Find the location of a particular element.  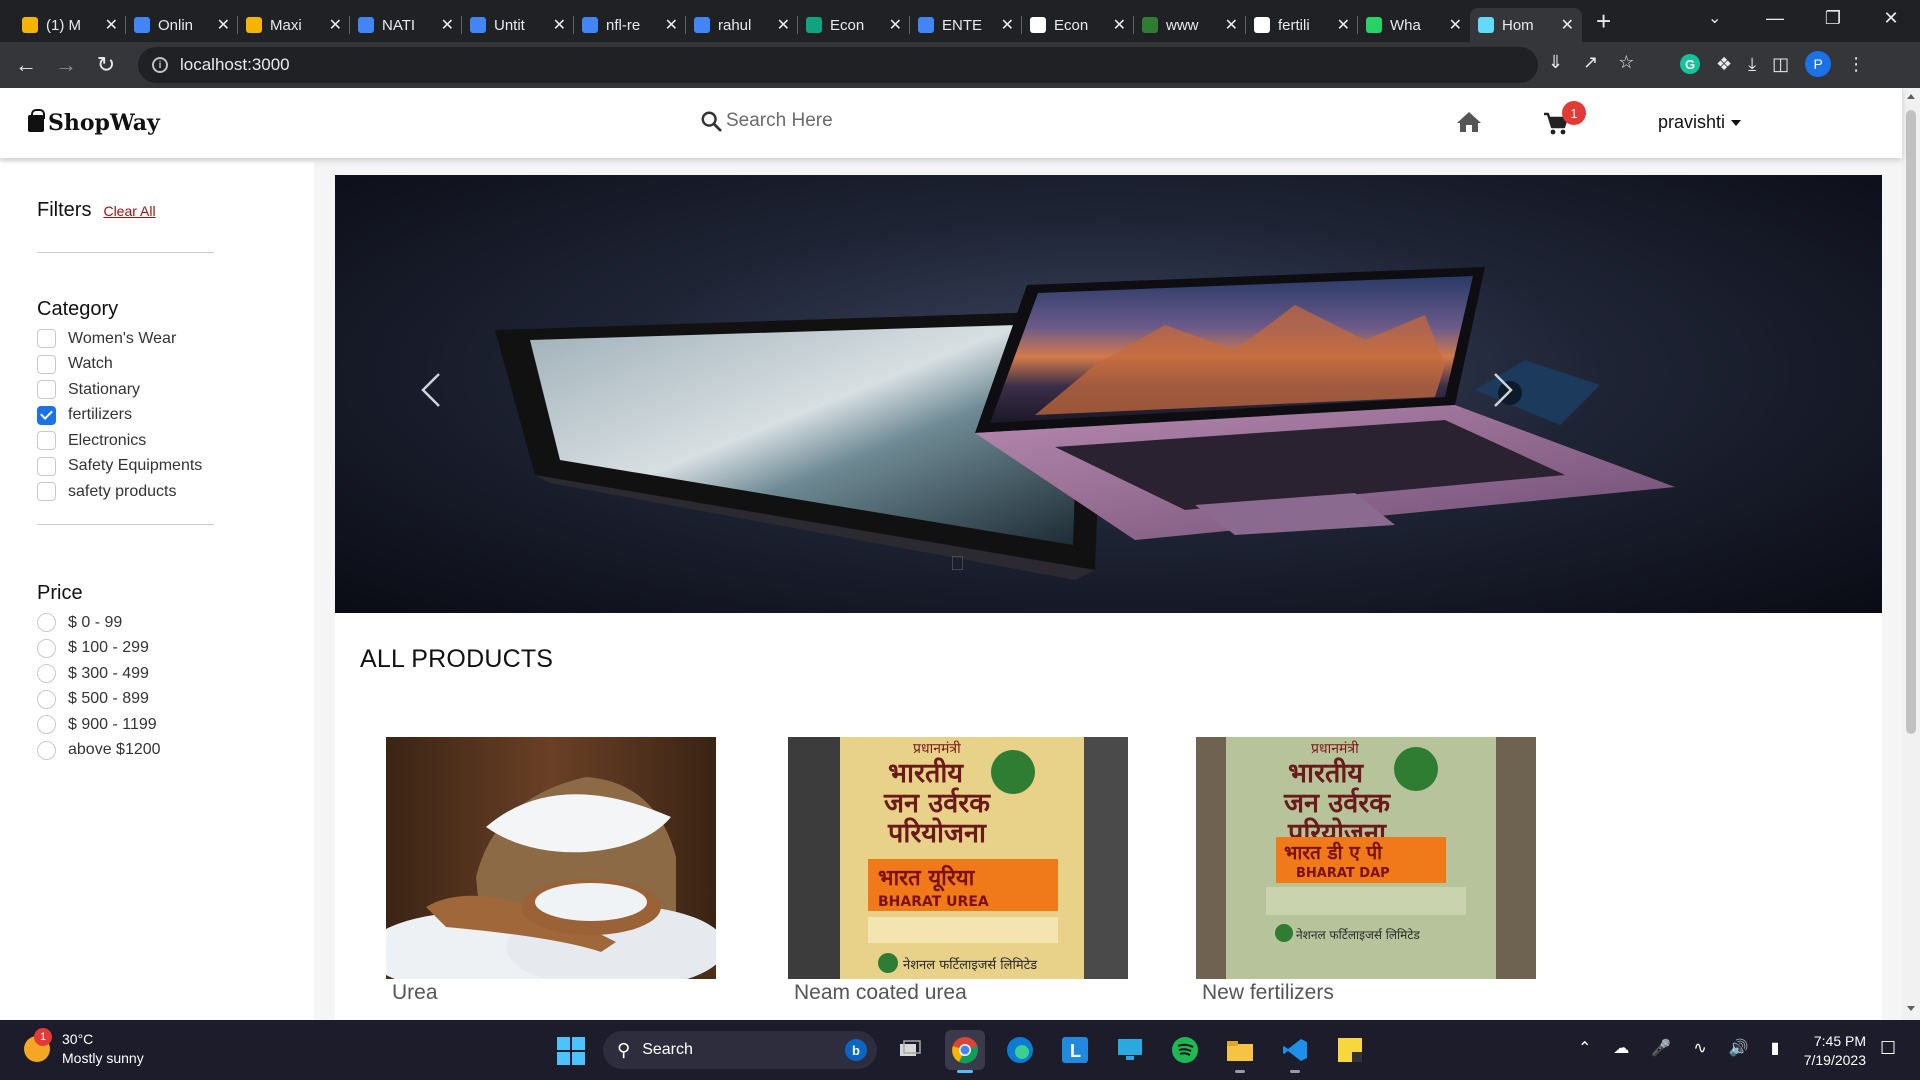

browser-tab: Wha ✕ is located at coordinates (1414, 25).